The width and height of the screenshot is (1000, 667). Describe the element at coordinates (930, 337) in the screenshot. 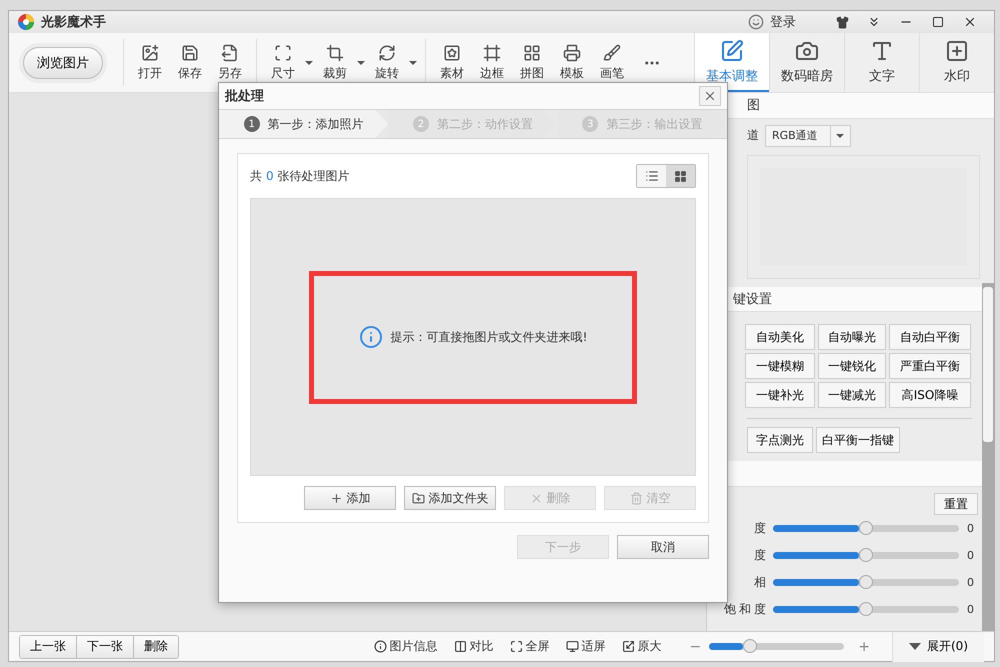

I see `preset-button: 自动白平衡` at that location.